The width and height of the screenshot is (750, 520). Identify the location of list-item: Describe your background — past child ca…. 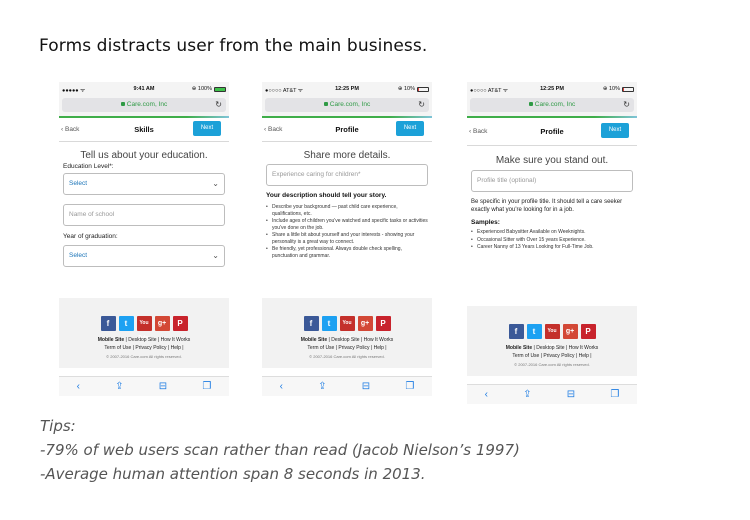
(347, 210).